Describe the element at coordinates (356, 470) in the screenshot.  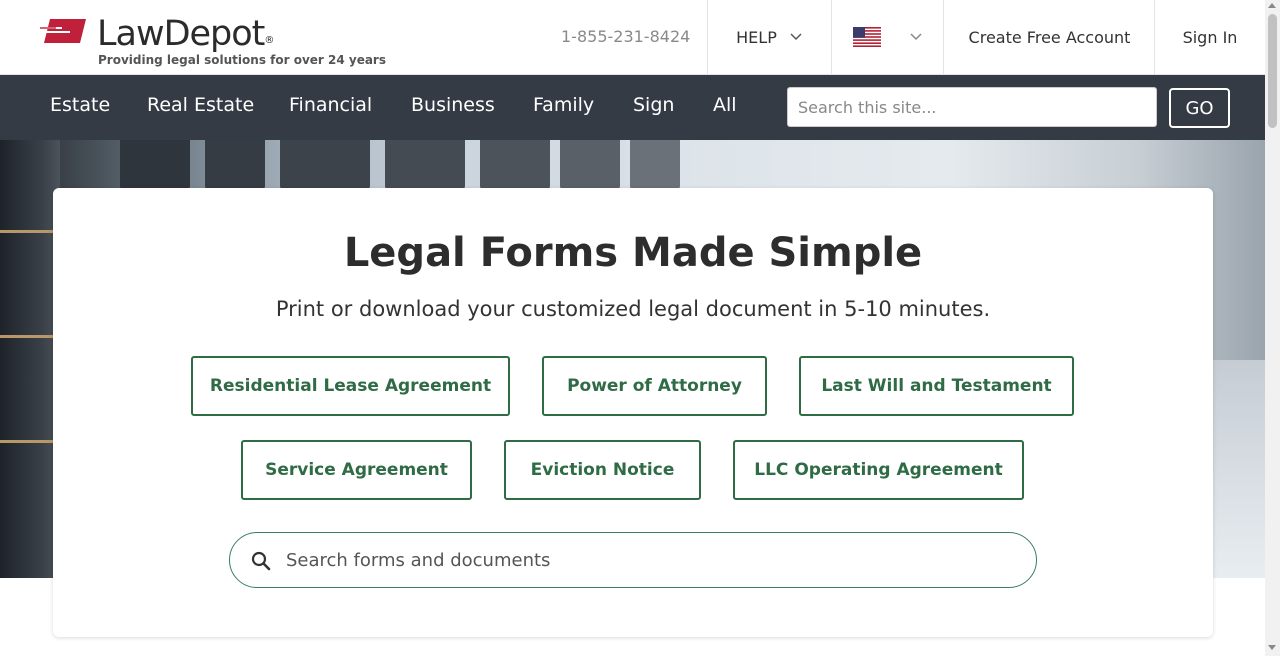
I see `service-agreement-button: Service Agreement` at that location.